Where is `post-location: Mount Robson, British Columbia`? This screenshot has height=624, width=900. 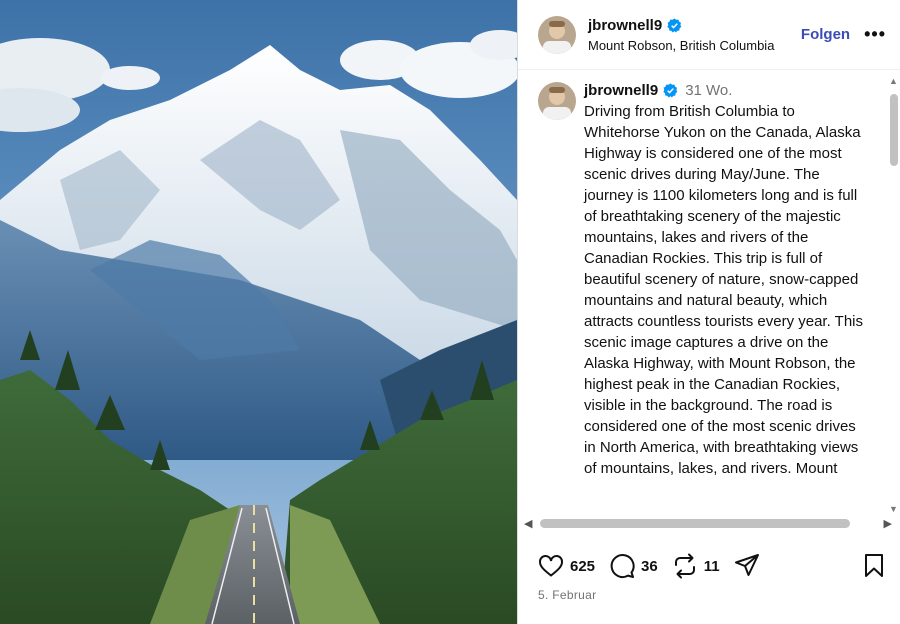 post-location: Mount Robson, British Columbia is located at coordinates (694, 45).